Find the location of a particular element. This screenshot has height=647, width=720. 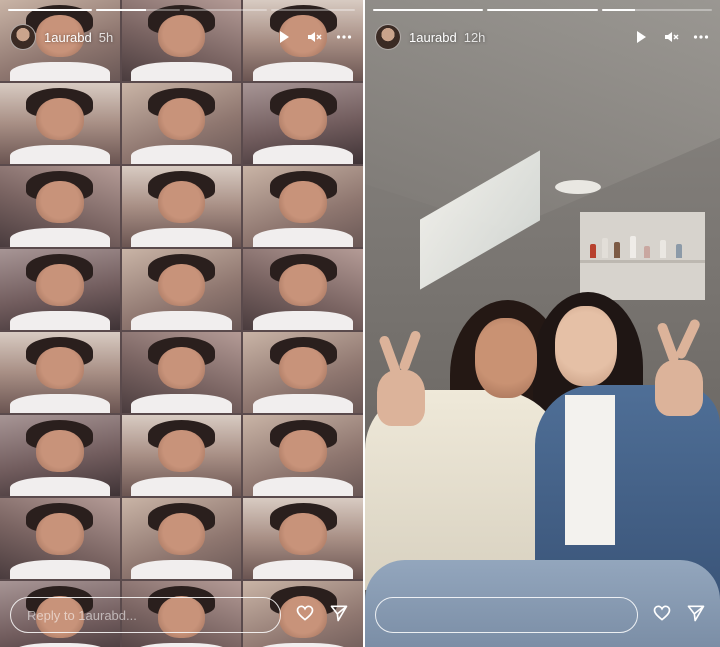

story-header: 1aurabd 12h is located at coordinates (542, 37).